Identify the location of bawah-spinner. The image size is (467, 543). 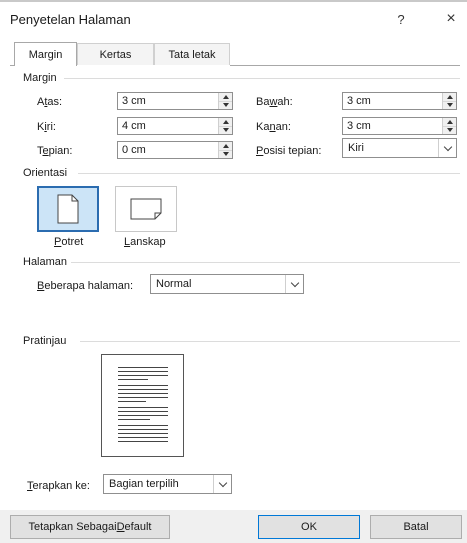
(399, 101).